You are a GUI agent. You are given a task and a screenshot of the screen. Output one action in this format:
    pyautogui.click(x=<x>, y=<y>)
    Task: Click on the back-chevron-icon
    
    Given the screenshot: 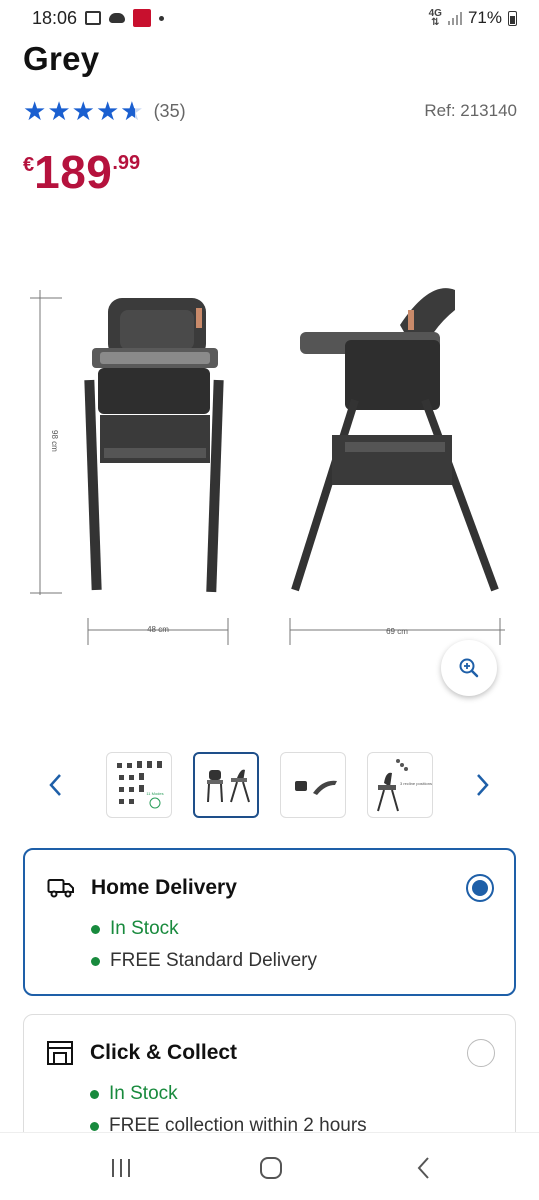 What is the action you would take?
    pyautogui.click(x=423, y=1168)
    